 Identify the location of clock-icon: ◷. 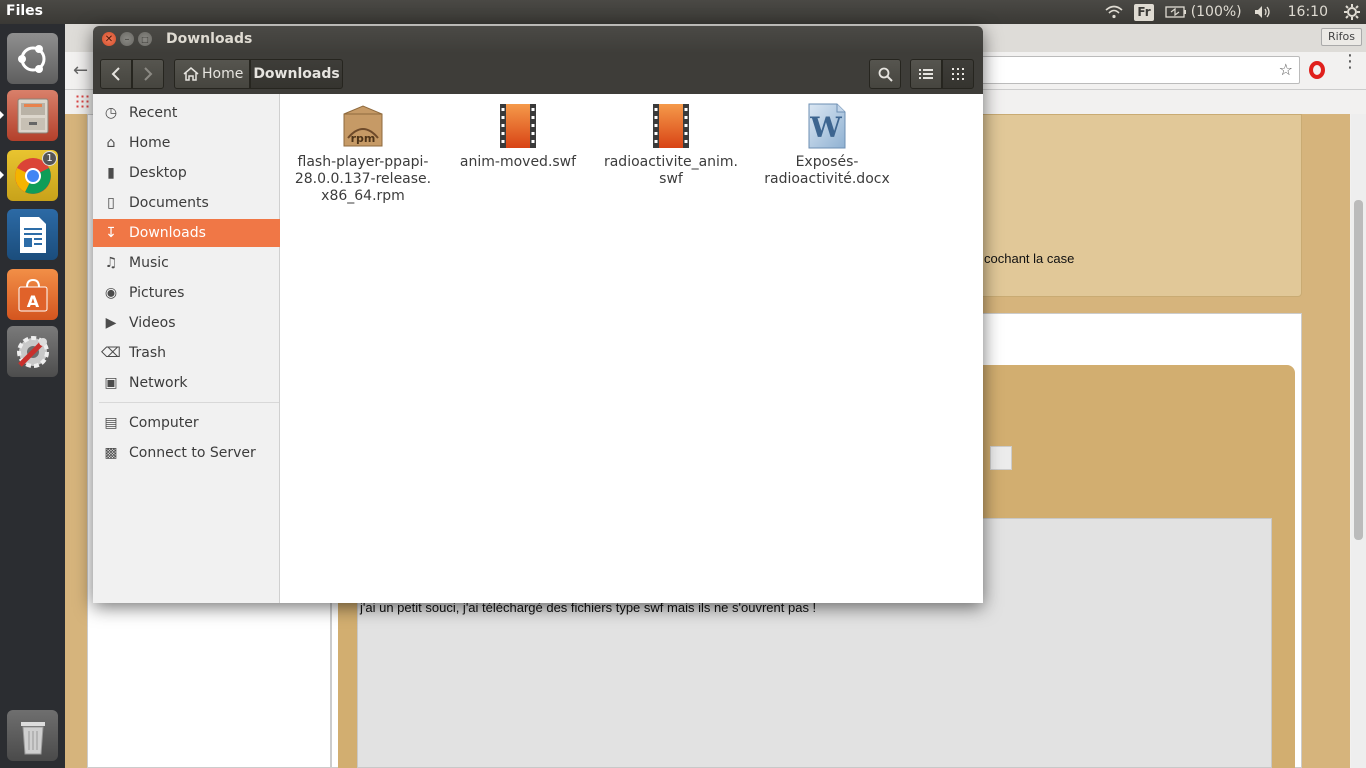
(111, 113).